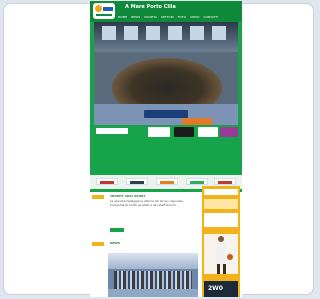 The image size is (320, 299). What do you see at coordinates (153, 280) in the screenshot?
I see `group-of-people` at bounding box center [153, 280].